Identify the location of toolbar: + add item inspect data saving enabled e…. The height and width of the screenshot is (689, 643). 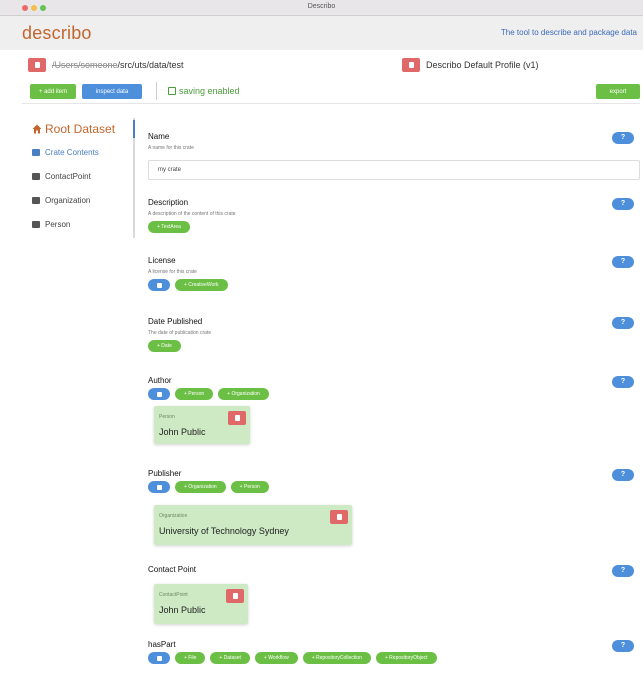
(331, 93).